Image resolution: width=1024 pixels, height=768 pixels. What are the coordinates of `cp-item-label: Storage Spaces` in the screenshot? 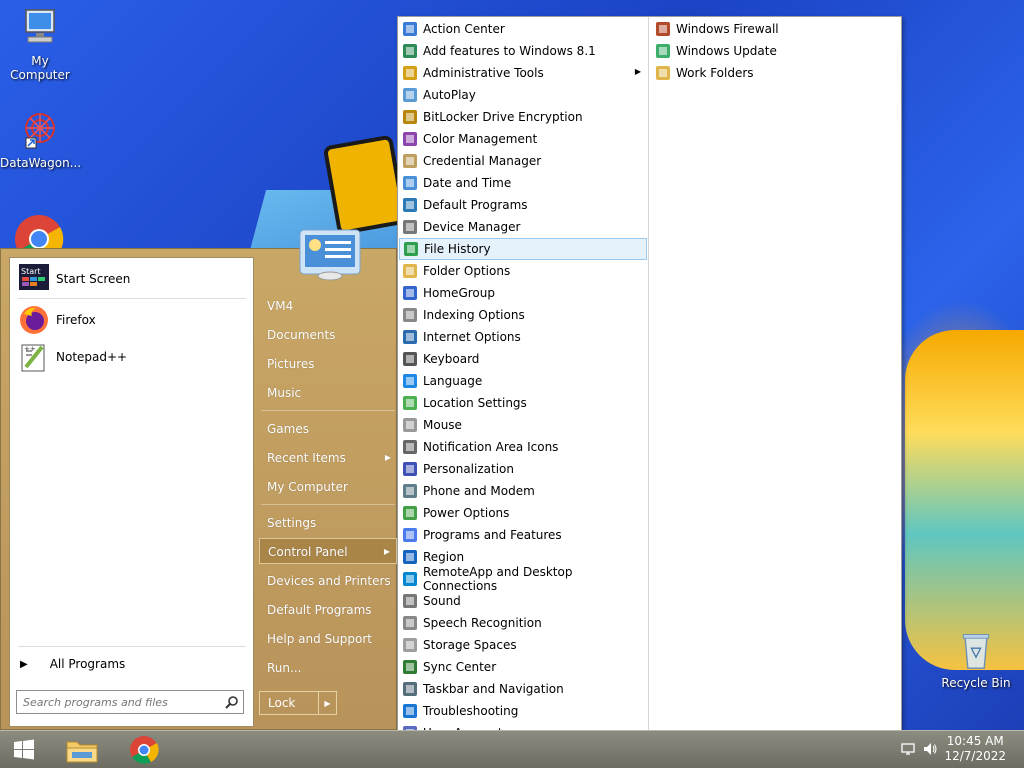 It's located at (470, 645).